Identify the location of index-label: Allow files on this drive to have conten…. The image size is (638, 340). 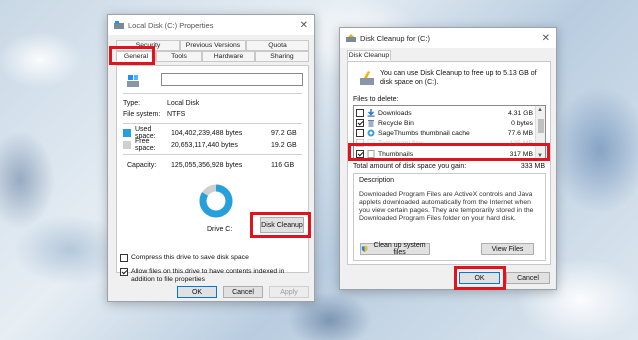
(208, 275).